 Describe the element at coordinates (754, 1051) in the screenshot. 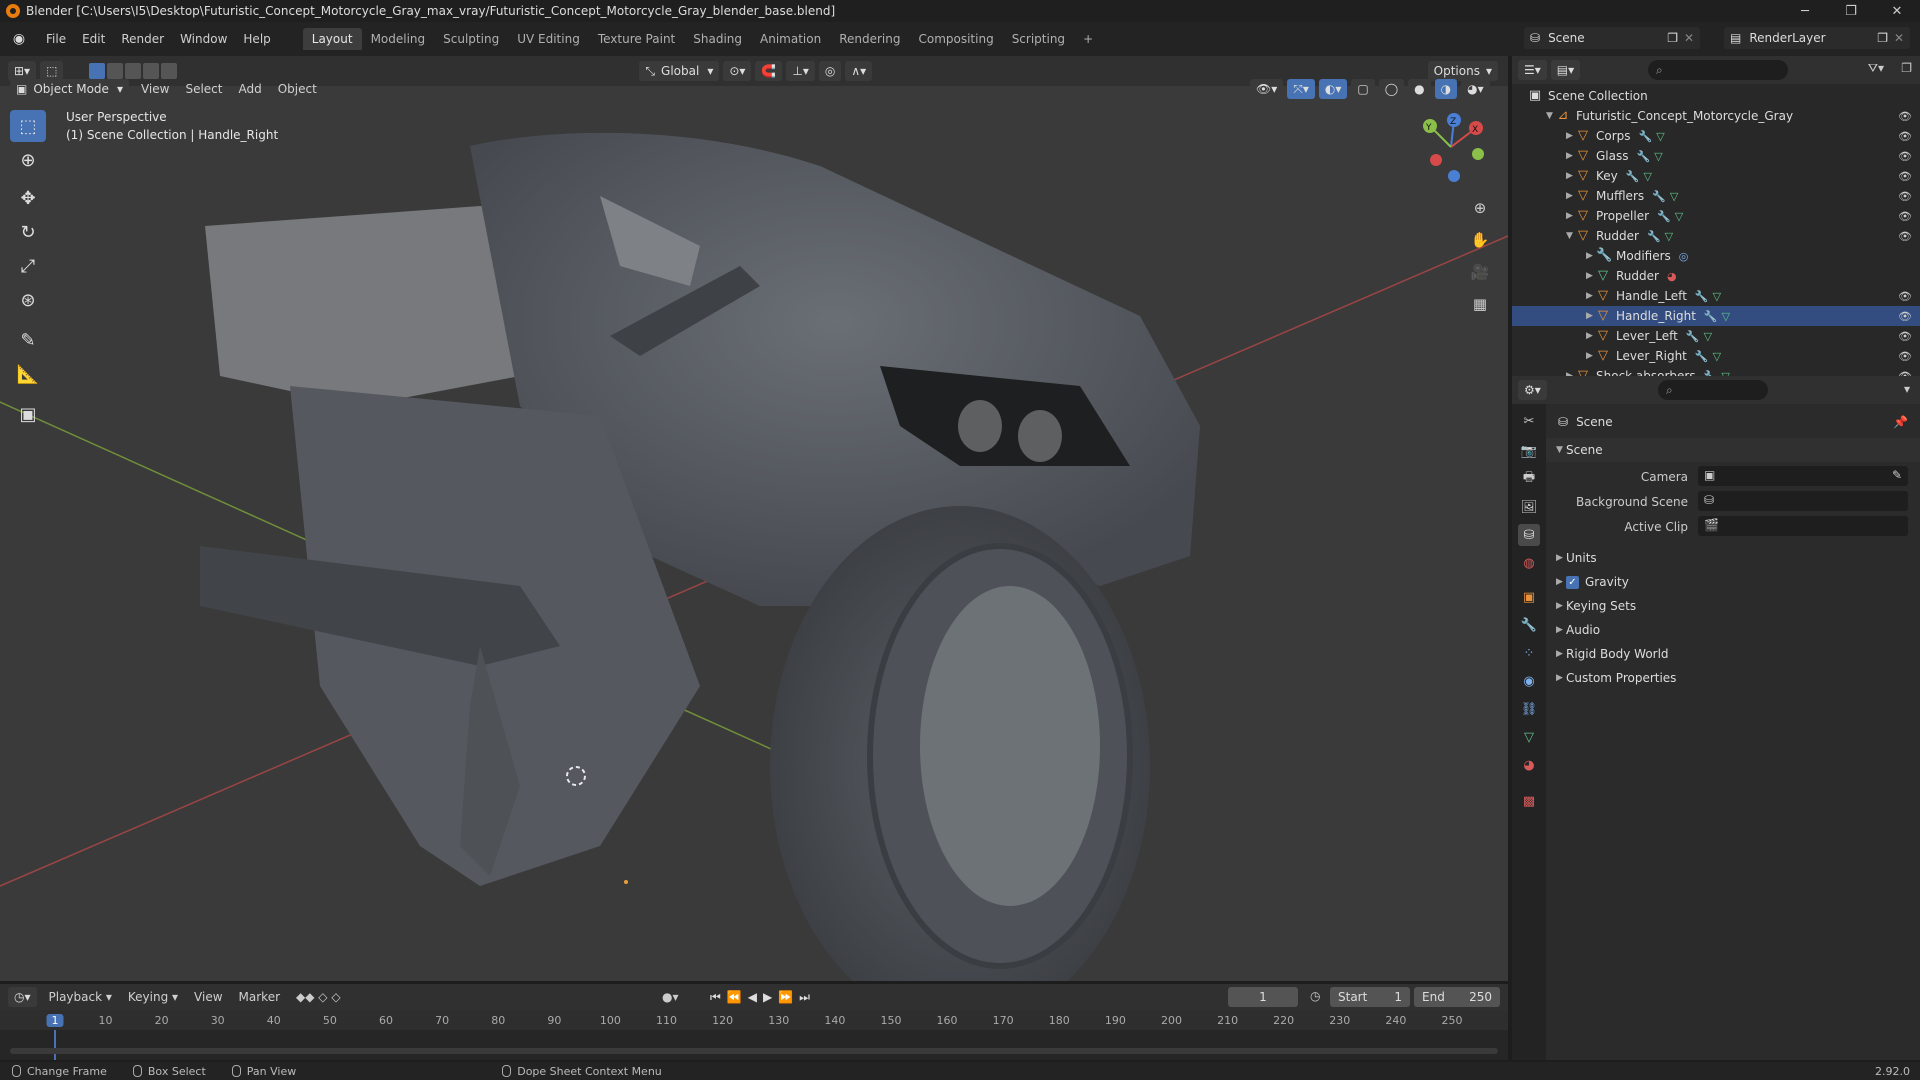

I see `timeline-scrollbar` at that location.